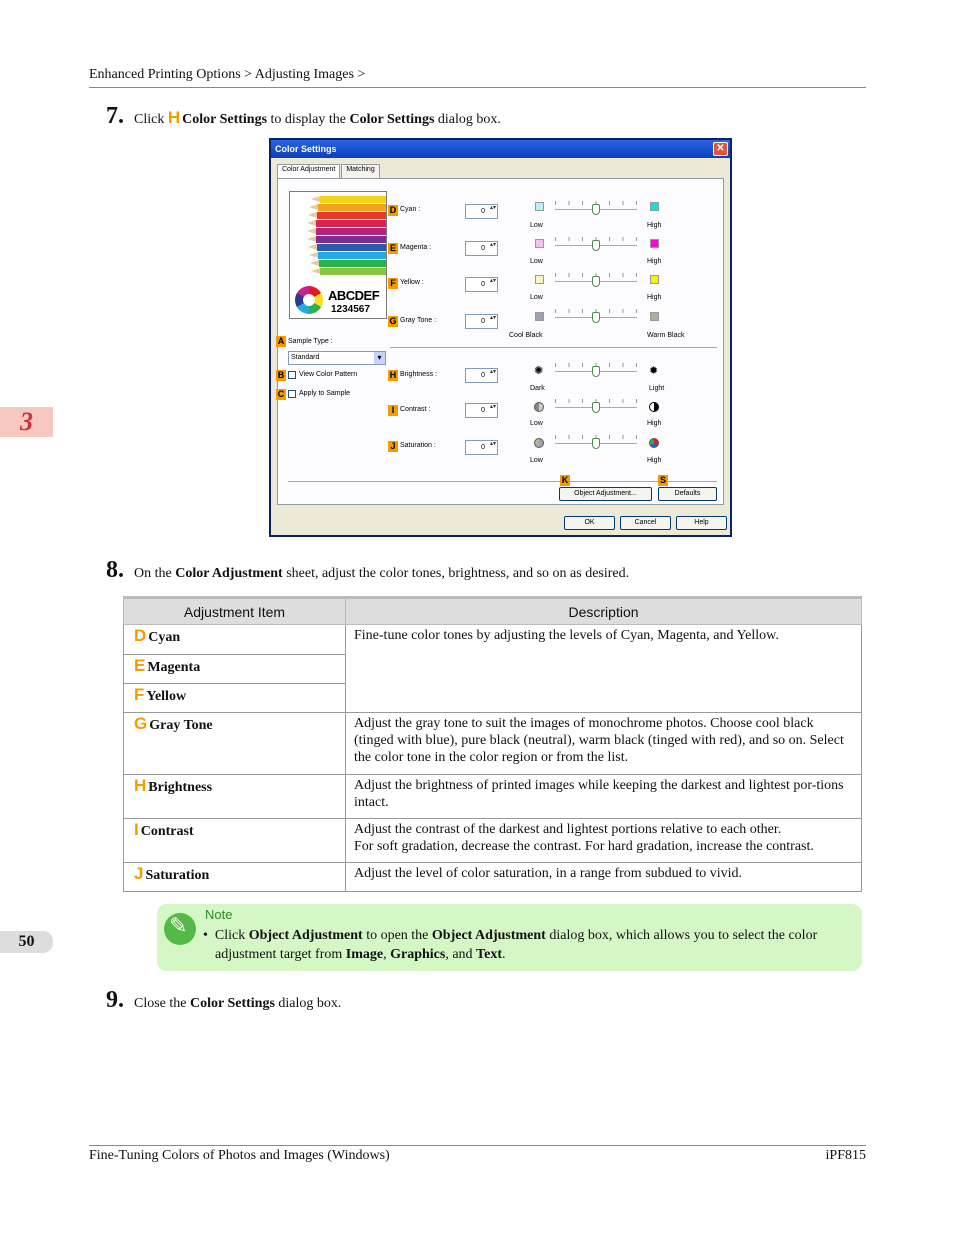 The width and height of the screenshot is (954, 1235). Describe the element at coordinates (539, 407) in the screenshot. I see `low-contrast-icon` at that location.